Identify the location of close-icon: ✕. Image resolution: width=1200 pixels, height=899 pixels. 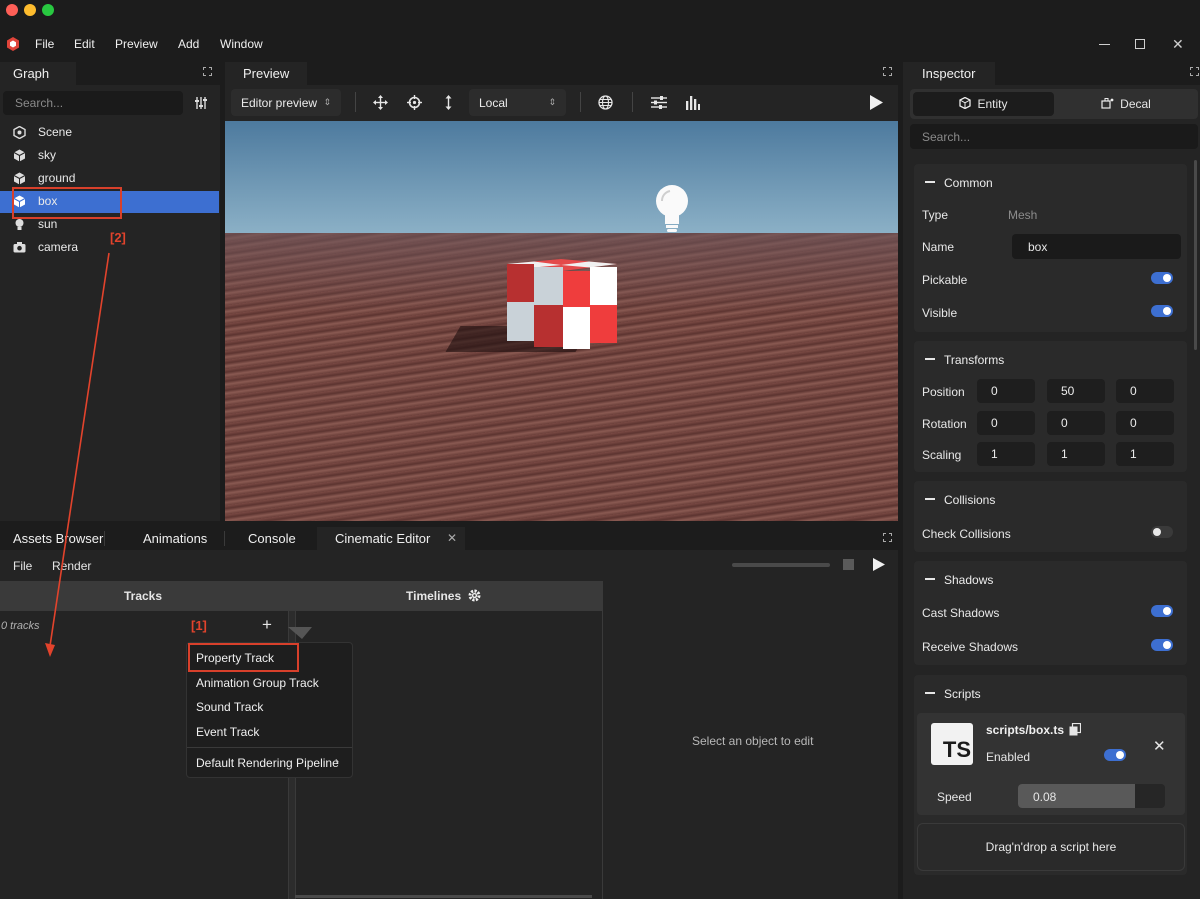
(1178, 44).